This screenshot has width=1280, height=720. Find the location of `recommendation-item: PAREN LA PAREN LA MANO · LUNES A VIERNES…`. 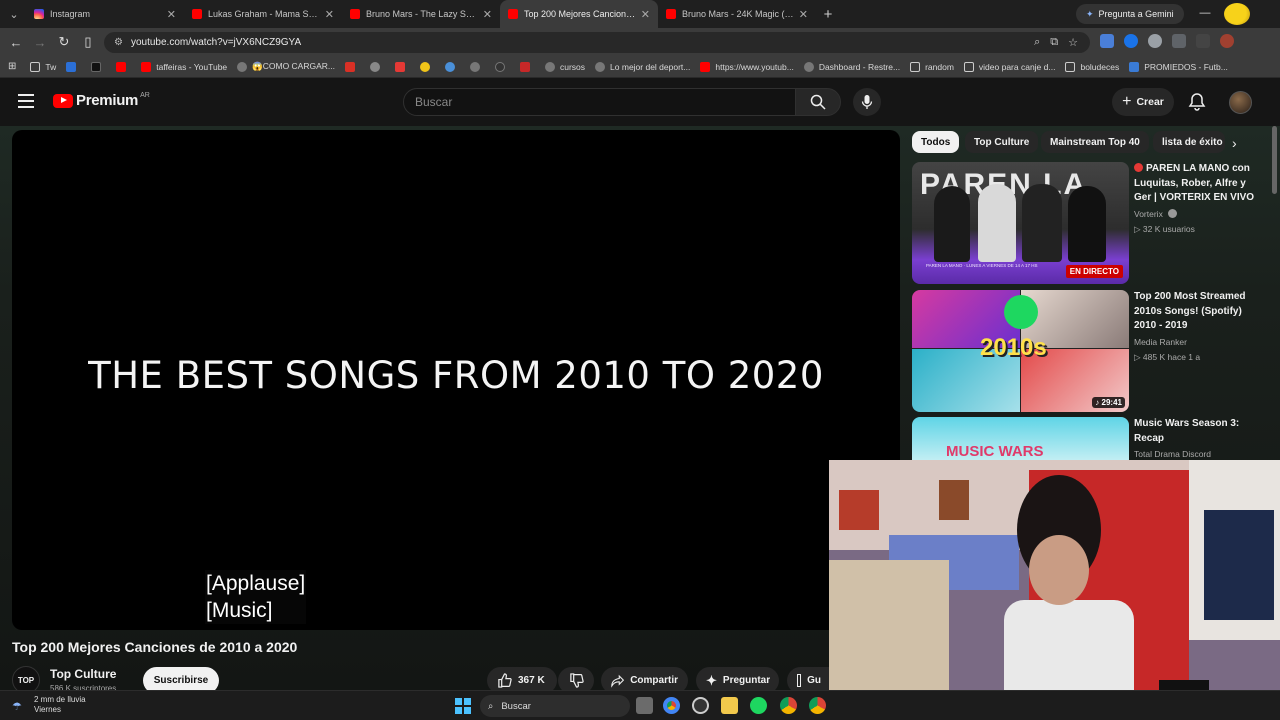

recommendation-item: PAREN LA PAREN LA MANO · LUNES A VIERNES… is located at coordinates (1092, 223).